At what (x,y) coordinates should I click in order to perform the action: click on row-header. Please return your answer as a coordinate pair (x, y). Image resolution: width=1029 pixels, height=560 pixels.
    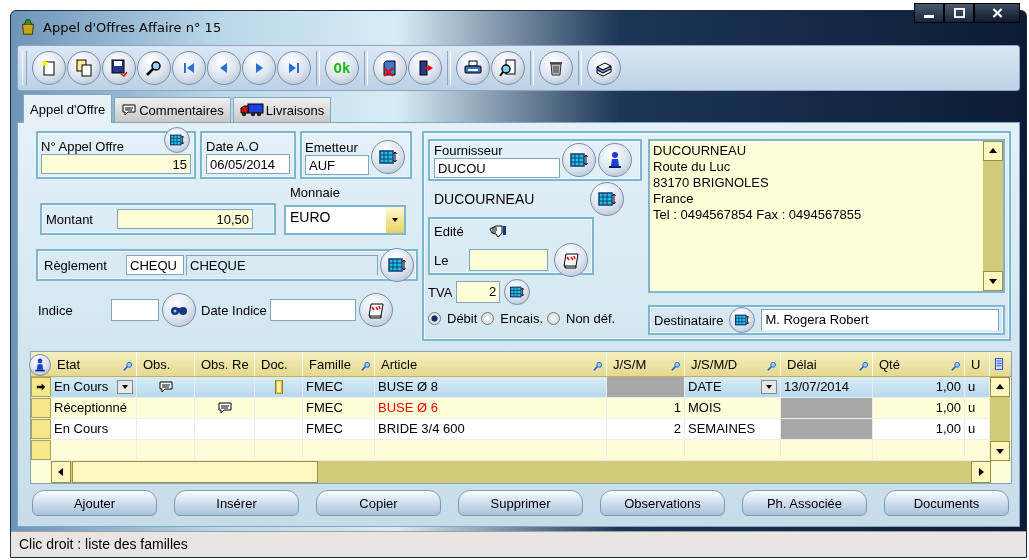
    Looking at the image, I should click on (41, 387).